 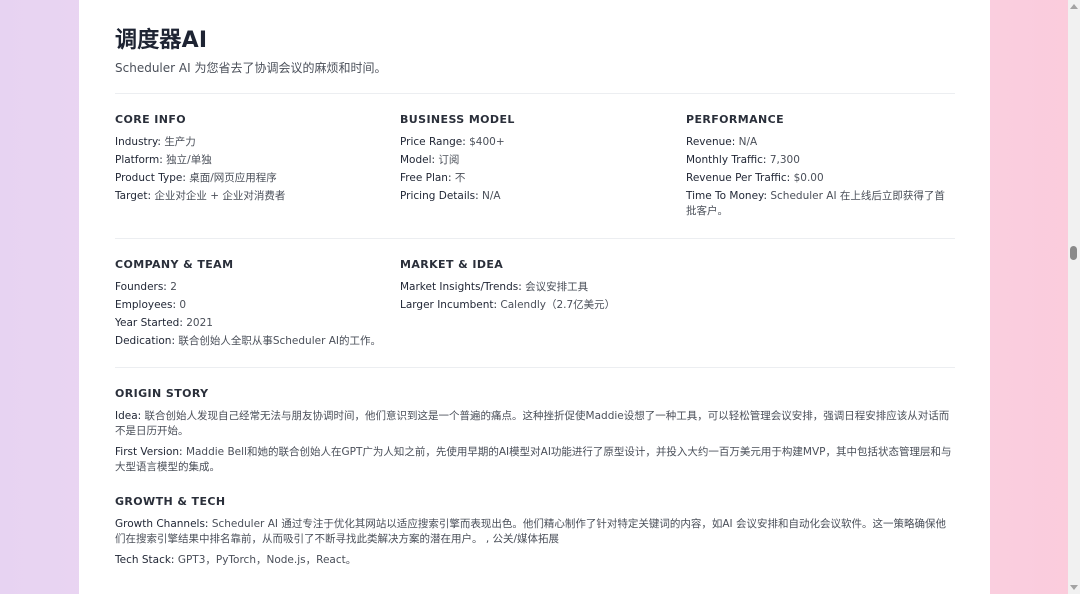 I want to click on info-row: Market Insights/Trends: 会议安排工具, so click(x=540, y=287).